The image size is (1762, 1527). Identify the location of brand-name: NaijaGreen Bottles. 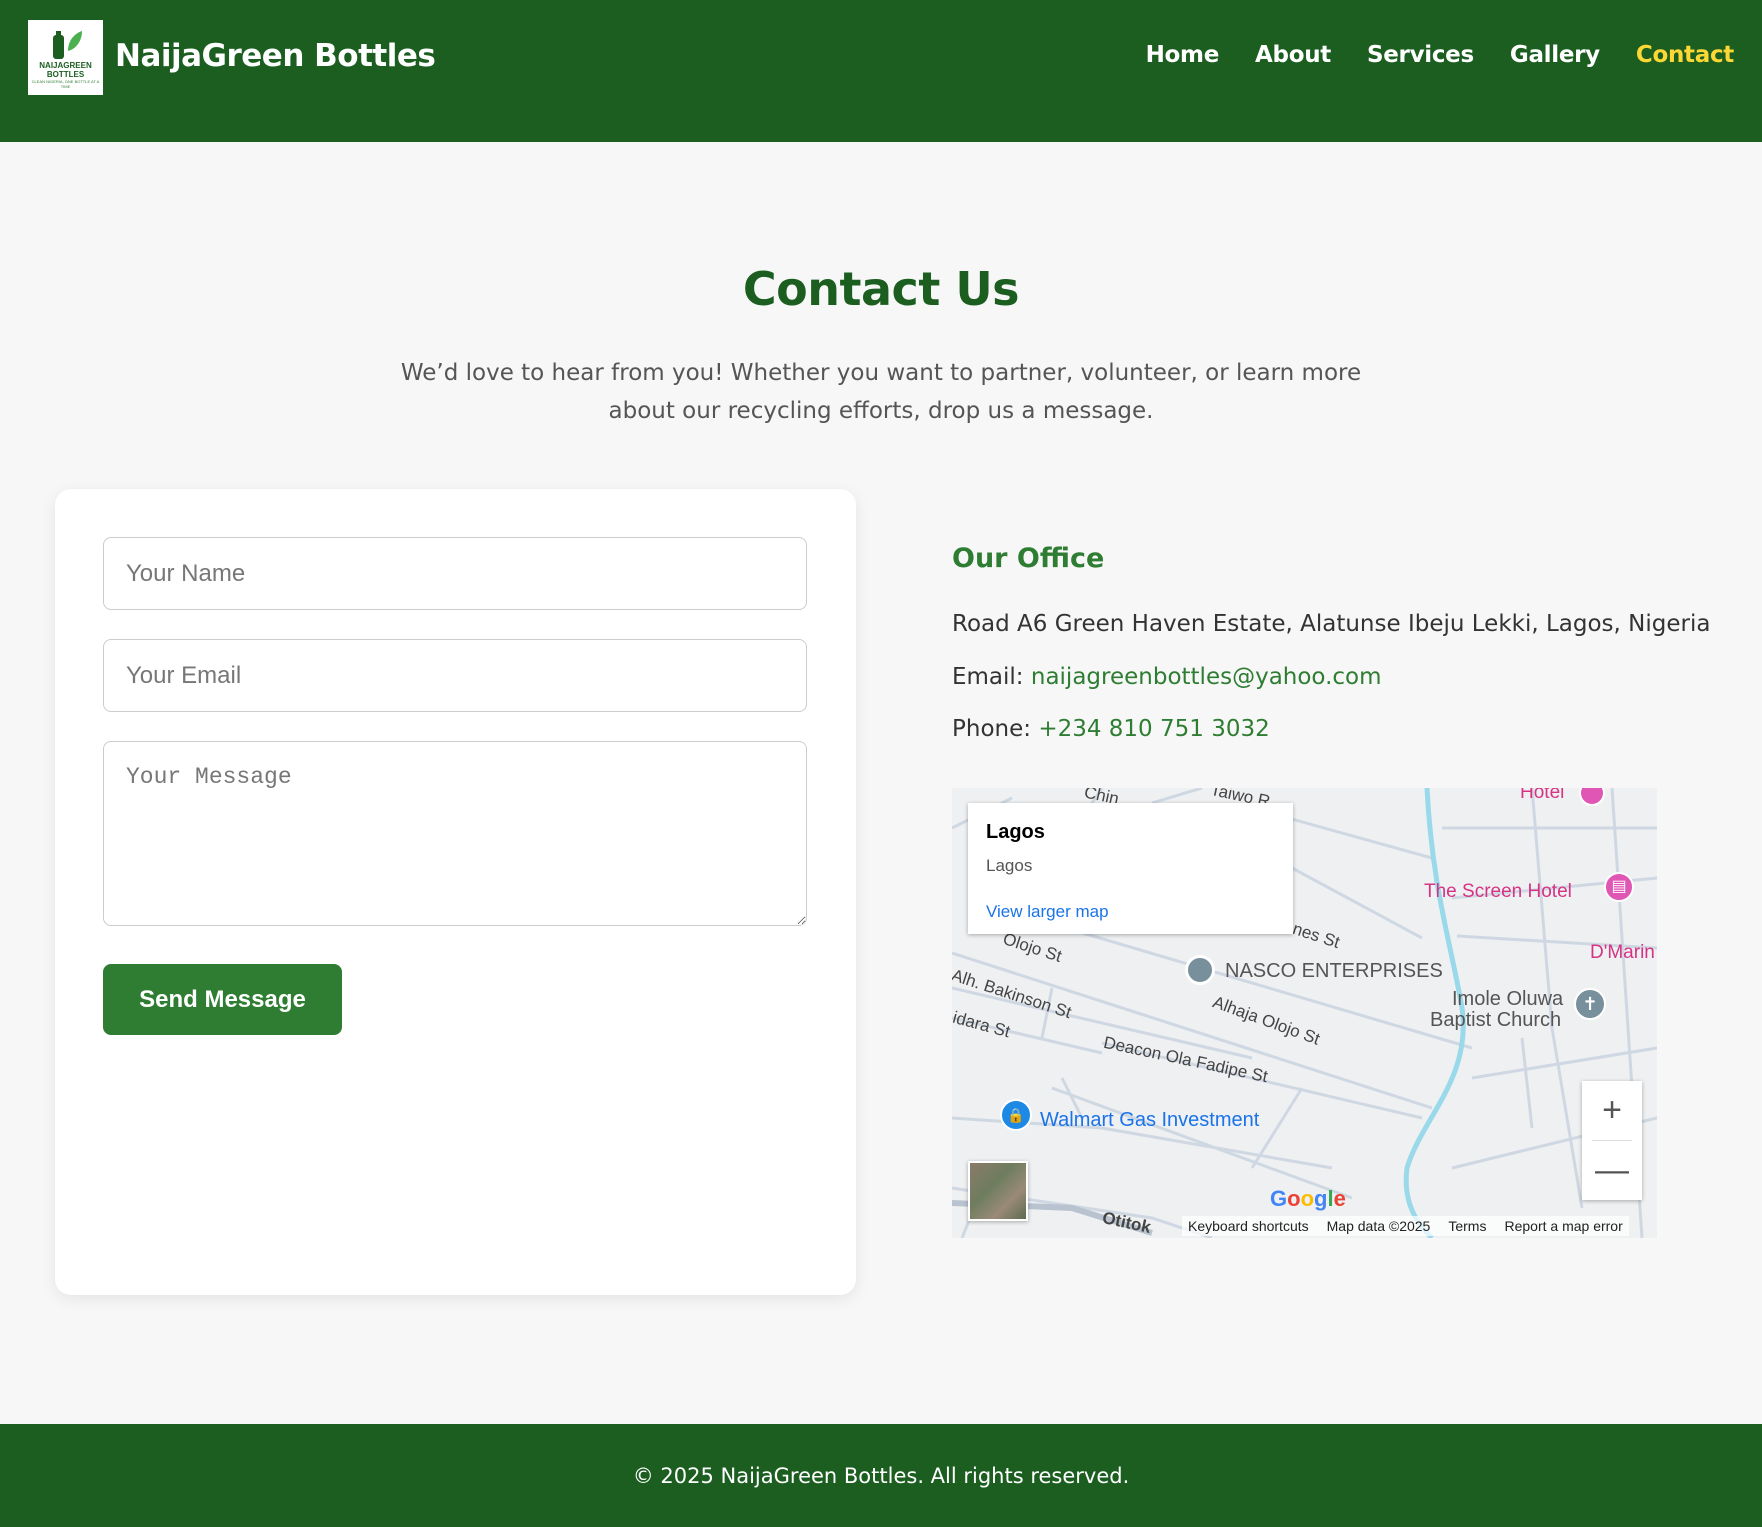
(275, 56).